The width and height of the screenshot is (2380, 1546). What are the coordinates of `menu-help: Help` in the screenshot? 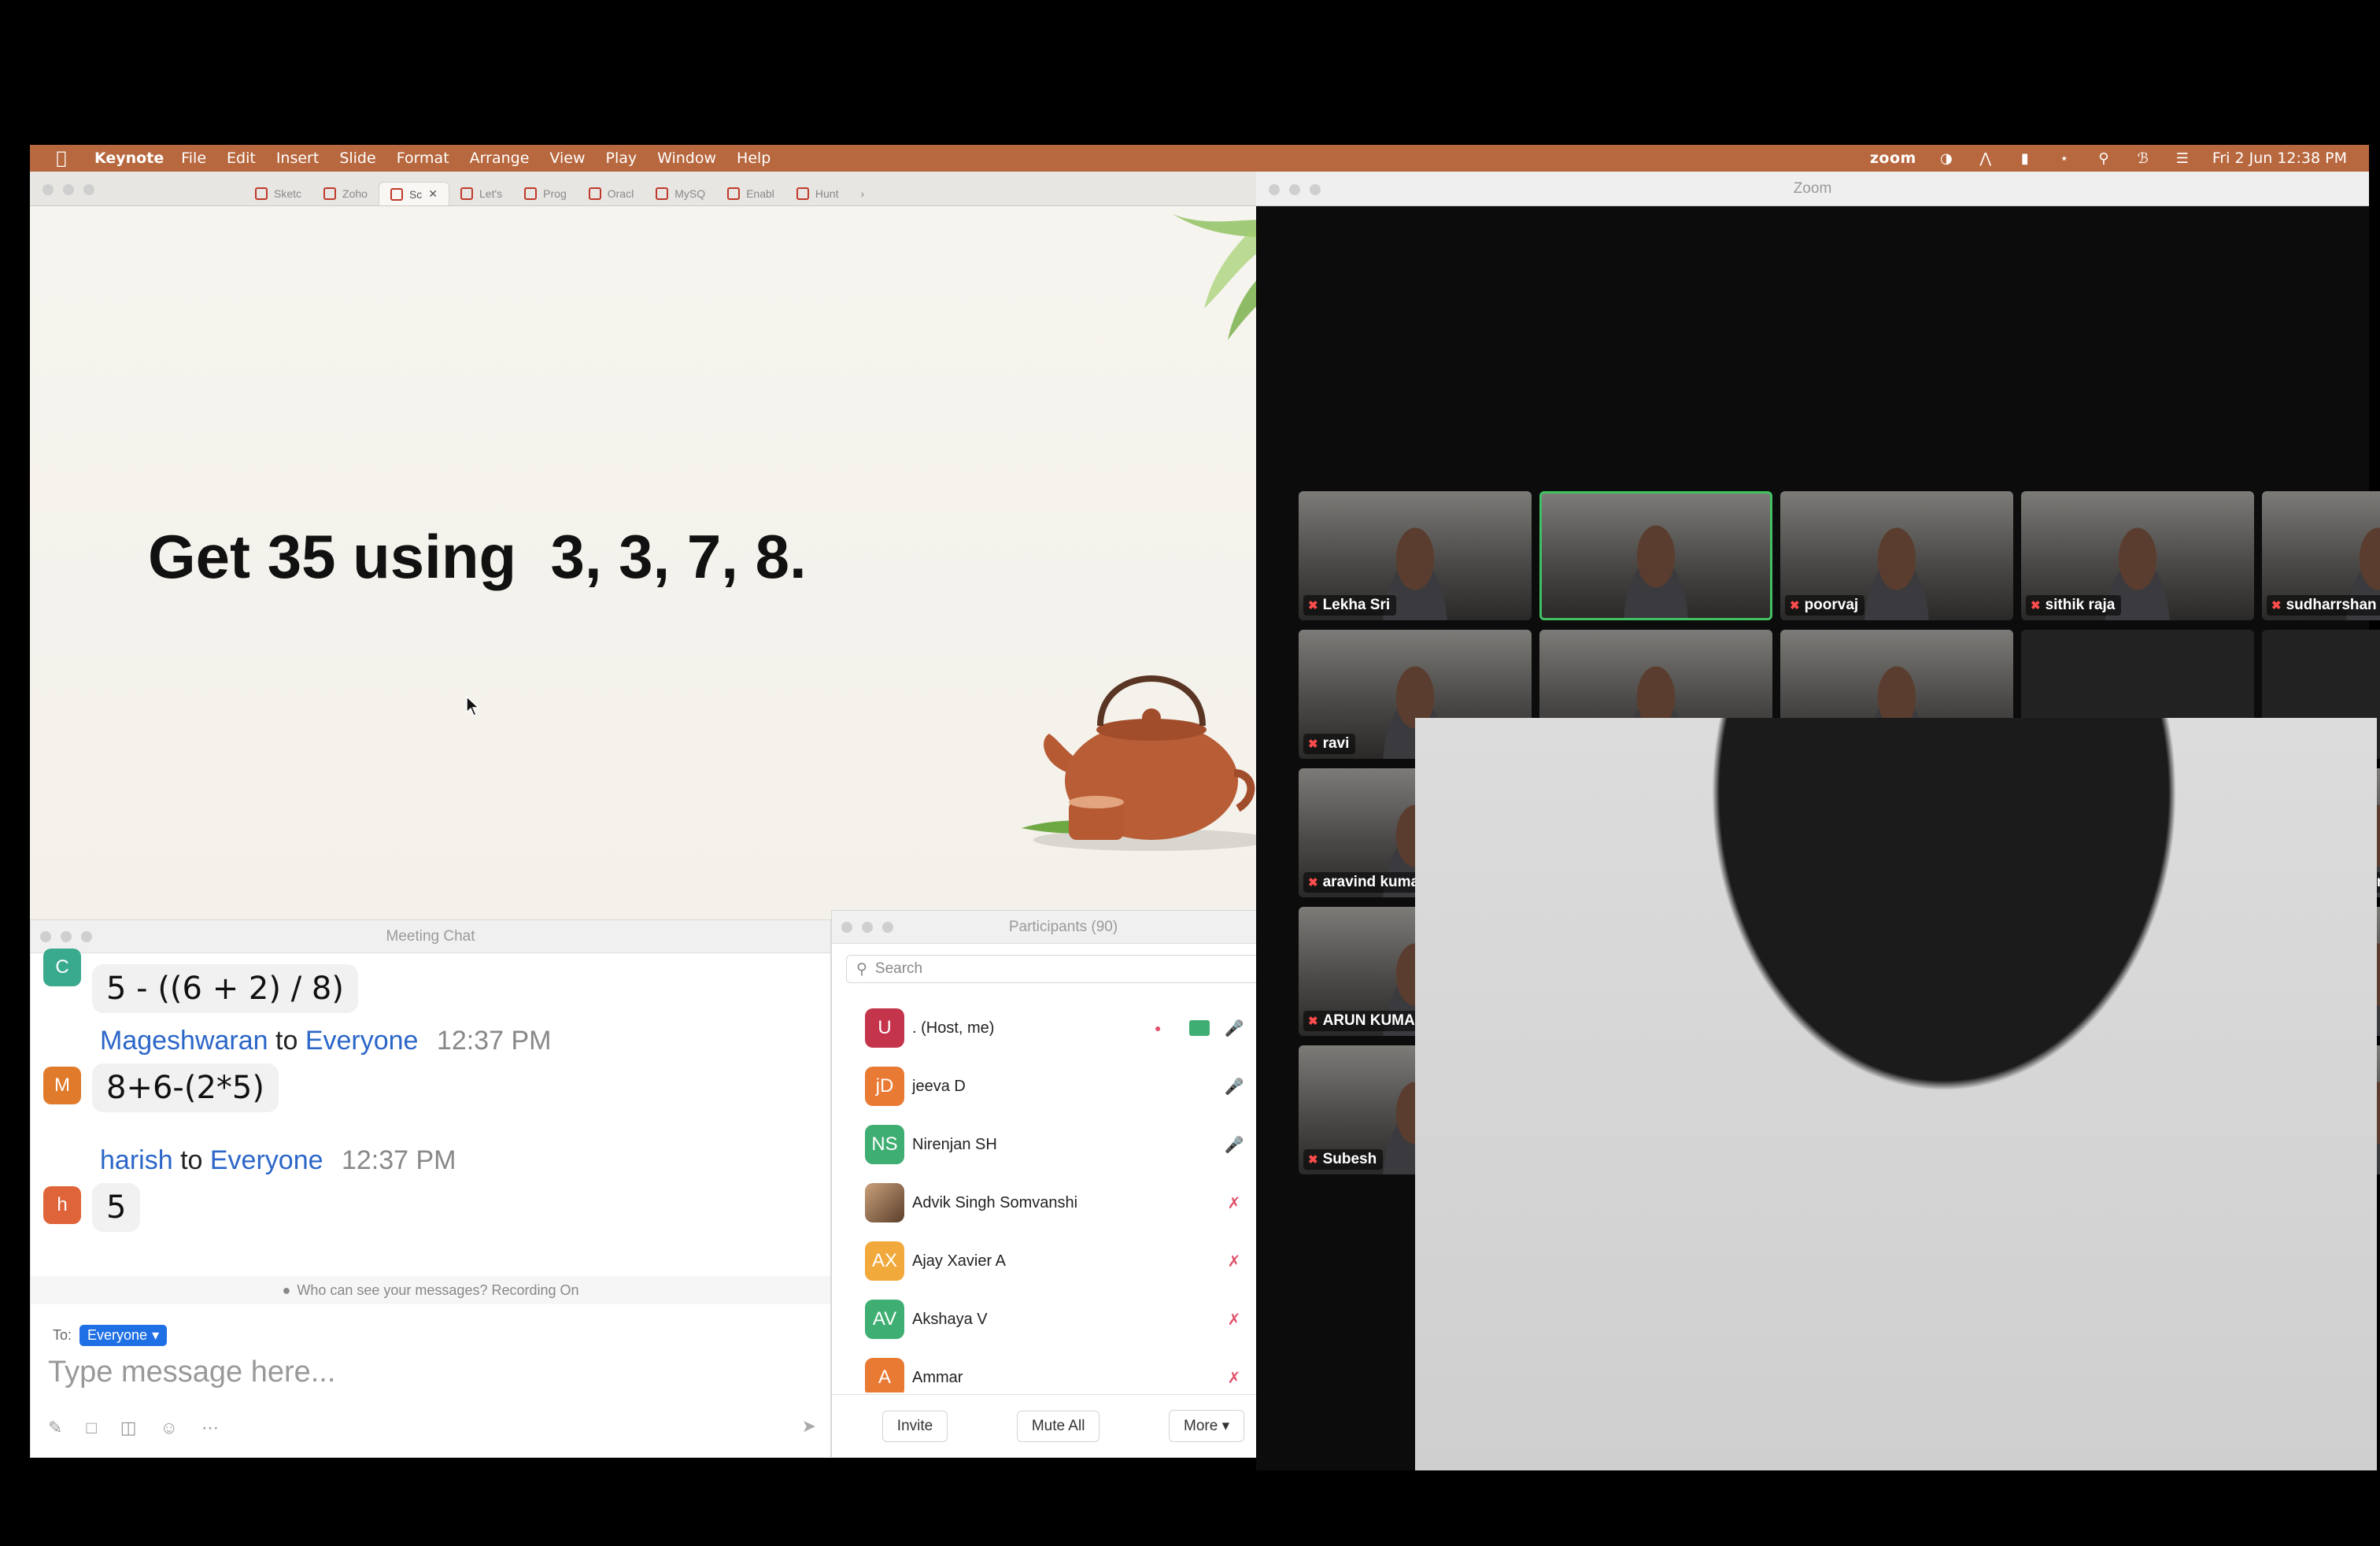 It's located at (754, 158).